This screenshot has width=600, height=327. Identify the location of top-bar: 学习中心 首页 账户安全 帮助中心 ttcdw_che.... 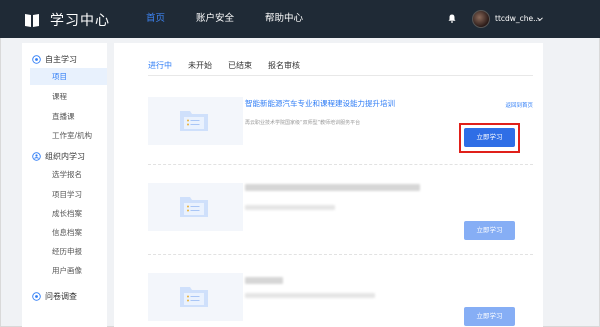
(300, 19).